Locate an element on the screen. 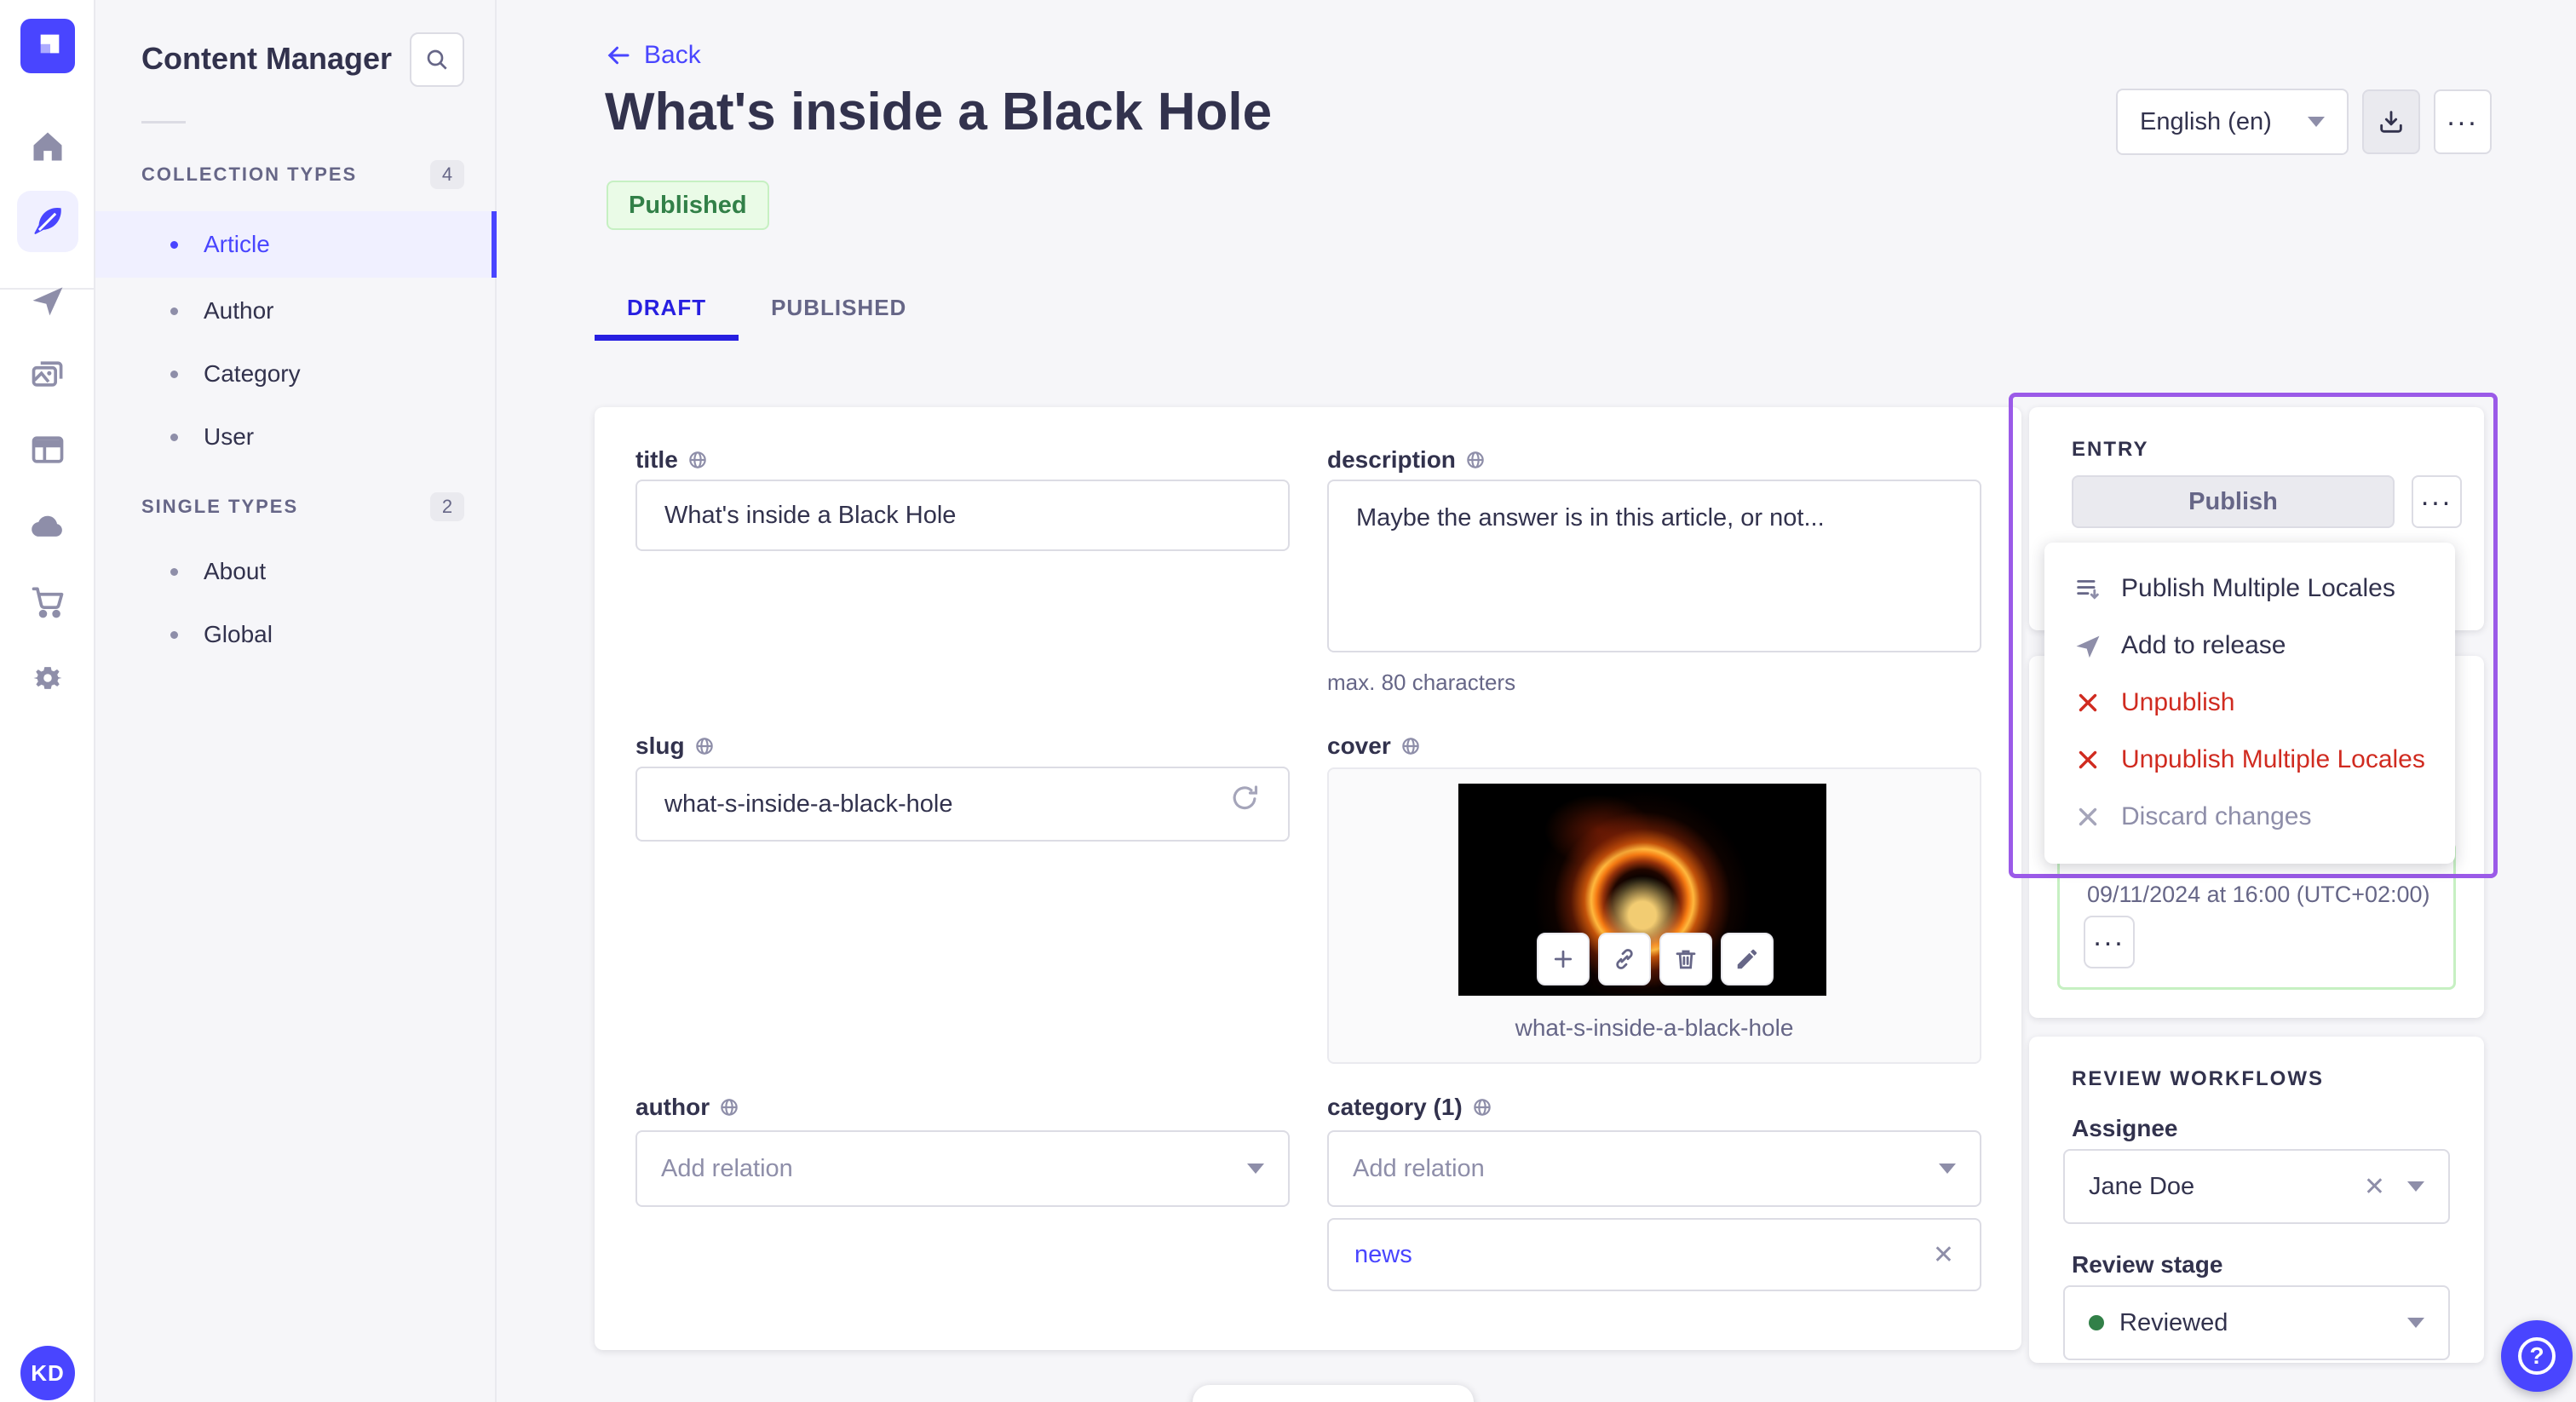  strapi-logo-icon is located at coordinates (50, 44).